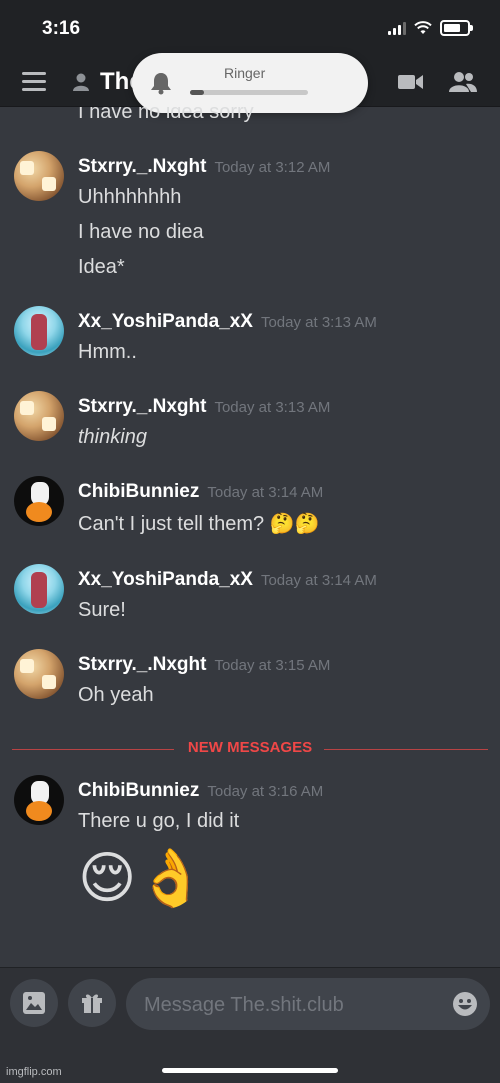  I want to click on message-composer, so click(250, 1025).